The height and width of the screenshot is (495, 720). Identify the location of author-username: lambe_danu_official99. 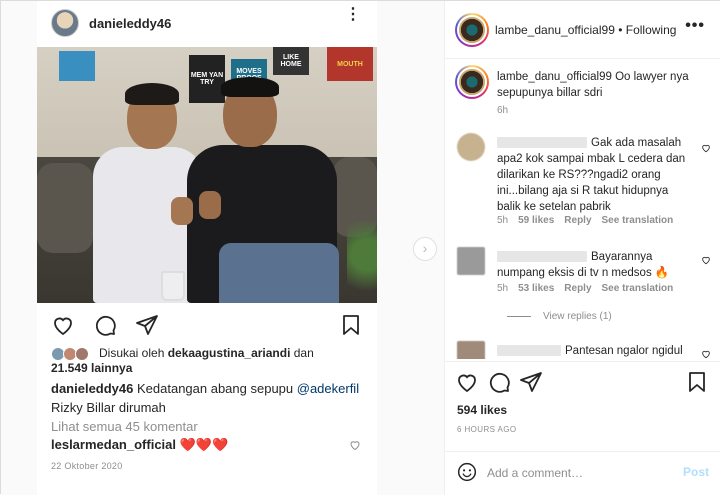
(555, 30).